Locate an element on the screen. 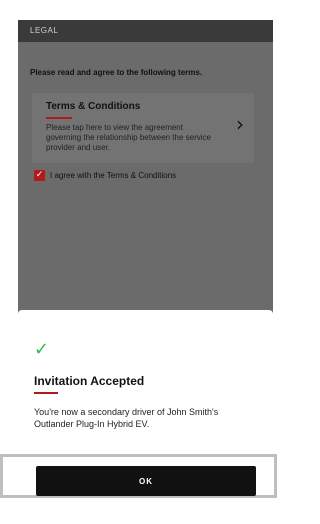 The image size is (320, 524). agree-checkbox: ✓ is located at coordinates (39, 175).